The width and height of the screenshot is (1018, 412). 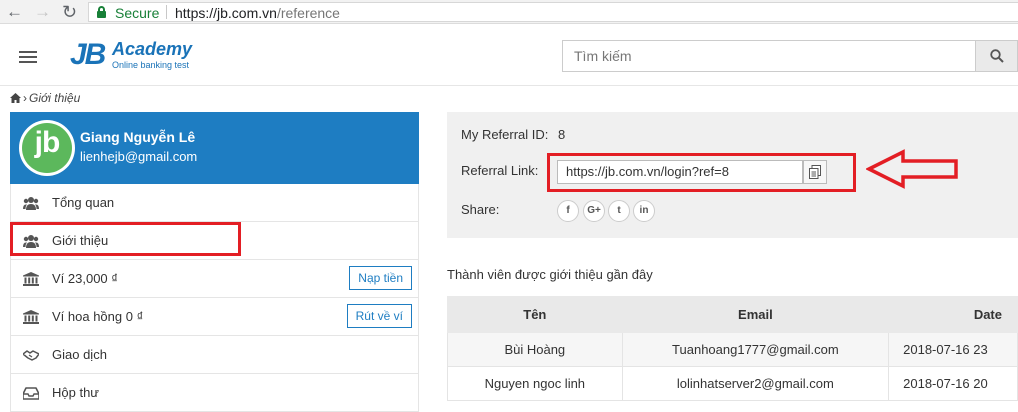 What do you see at coordinates (535, 383) in the screenshot?
I see `cell-name: Nguyen ngoc linh` at bounding box center [535, 383].